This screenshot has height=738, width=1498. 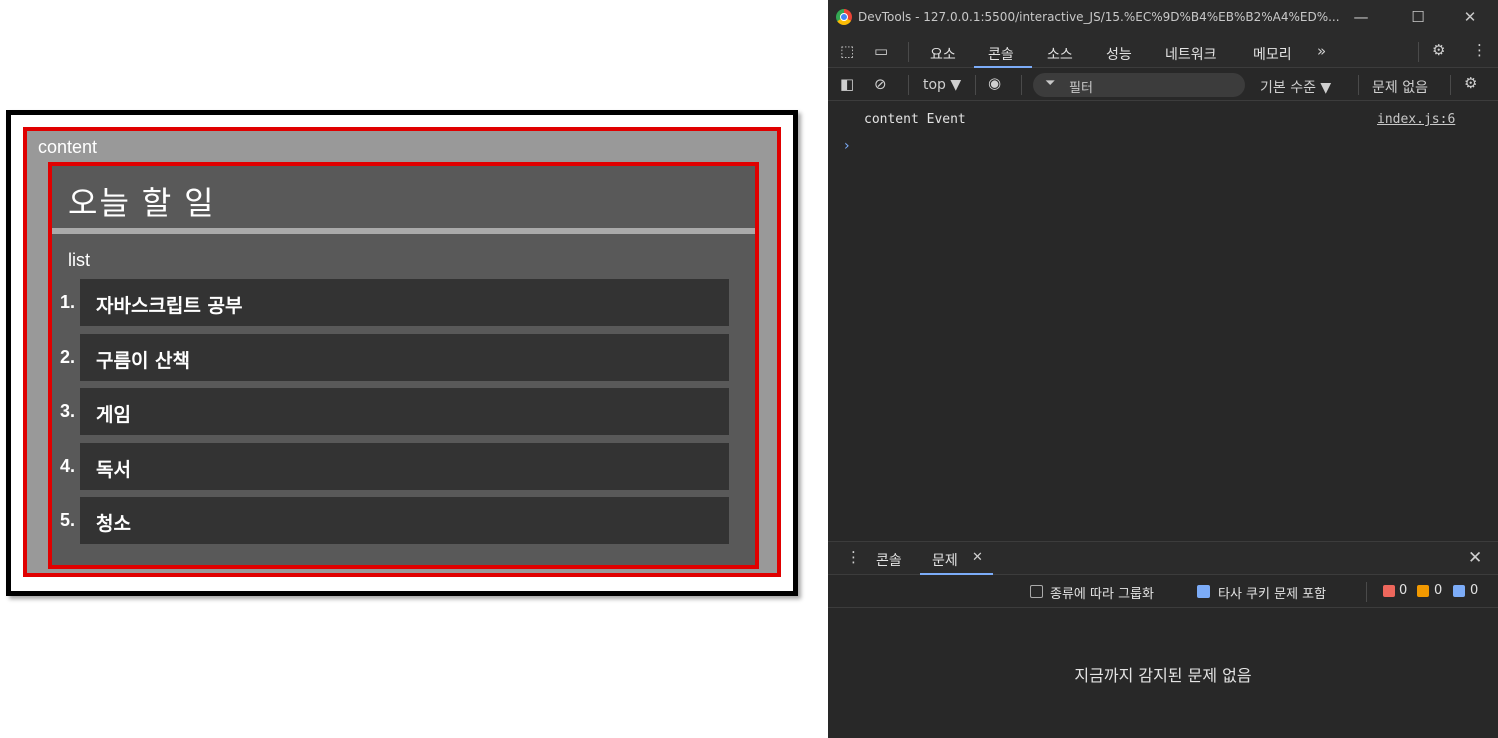 I want to click on console-toolbar: ◧ ⊘ top ▼ ◉ ⏷ 필터 기본 수준 ▼ 문제 없음 ⚙, so click(x=1163, y=85).